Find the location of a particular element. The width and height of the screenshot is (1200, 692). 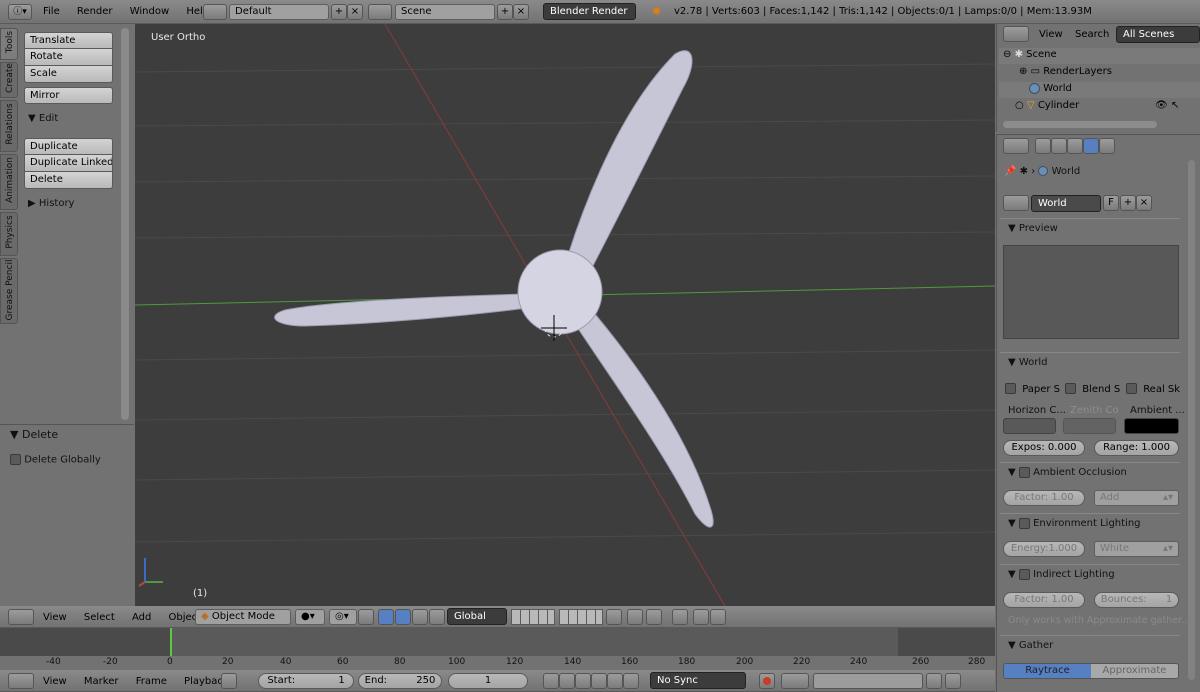

fake-user-button: F is located at coordinates (1111, 203).